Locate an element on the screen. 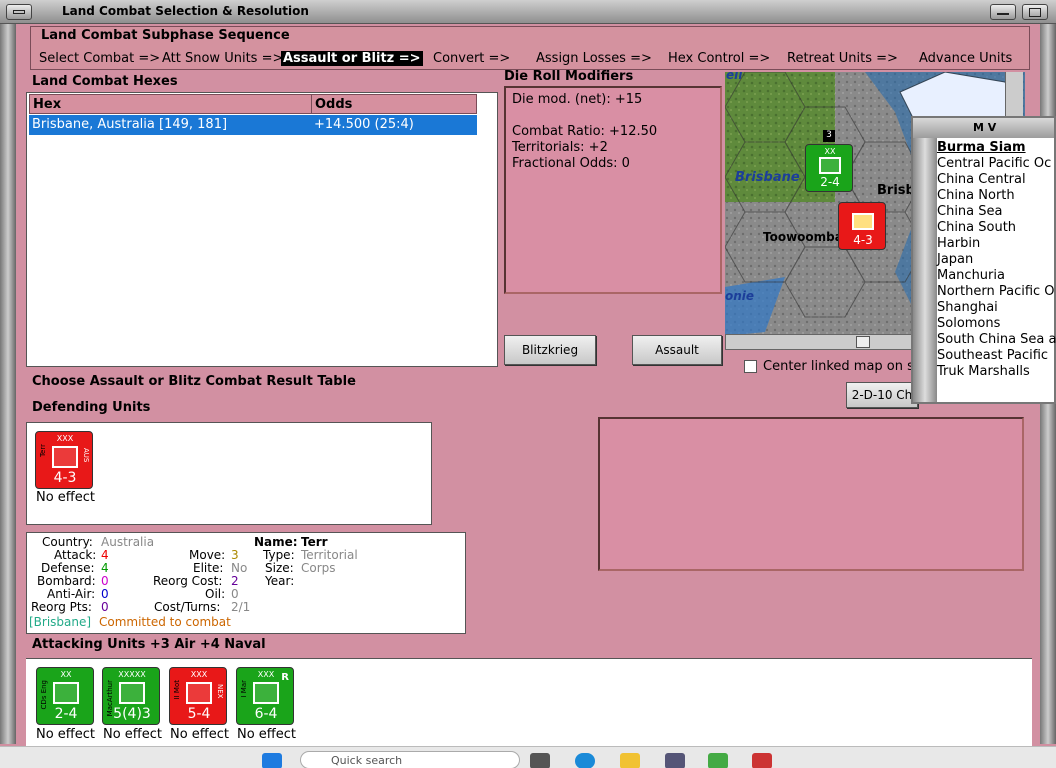  list-item: China South is located at coordinates (996, 228).